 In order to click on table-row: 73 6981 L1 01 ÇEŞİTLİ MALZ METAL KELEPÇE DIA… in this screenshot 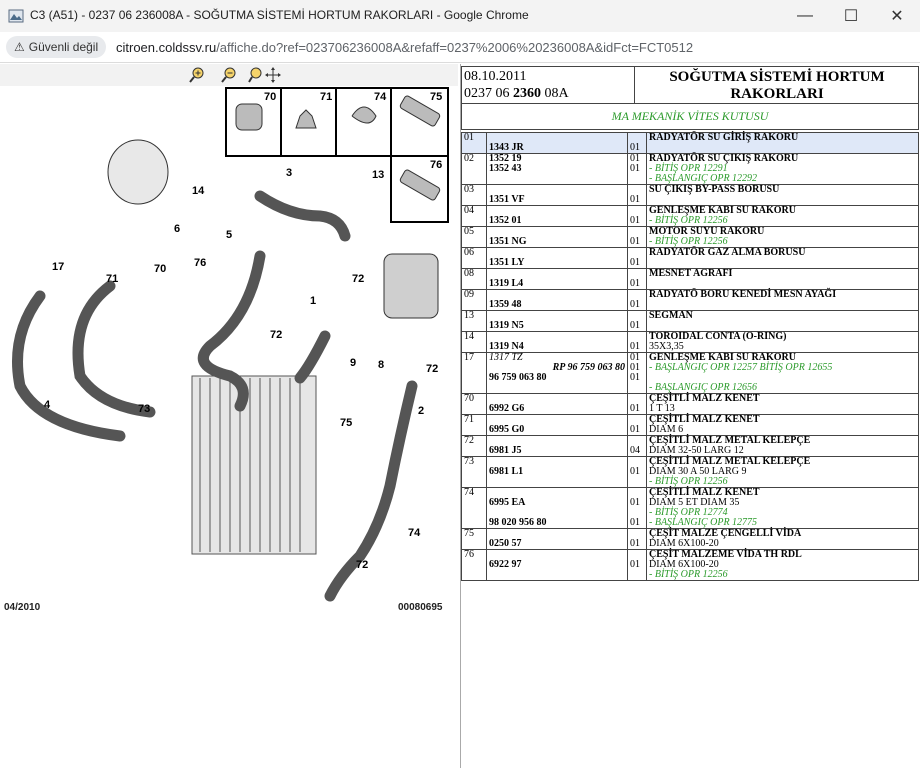, I will do `click(690, 472)`.